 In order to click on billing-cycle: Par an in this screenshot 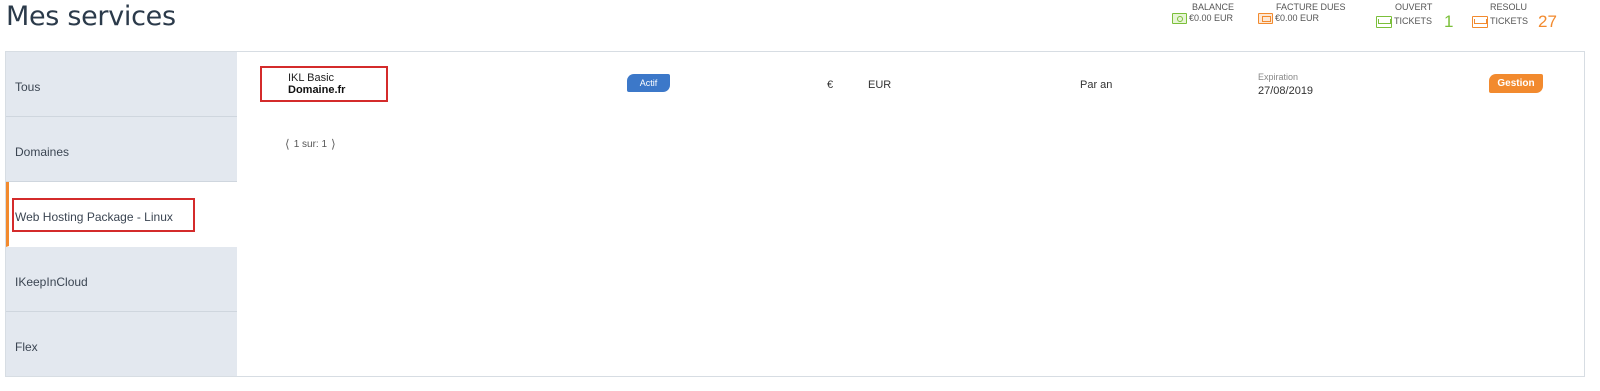, I will do `click(1096, 85)`.